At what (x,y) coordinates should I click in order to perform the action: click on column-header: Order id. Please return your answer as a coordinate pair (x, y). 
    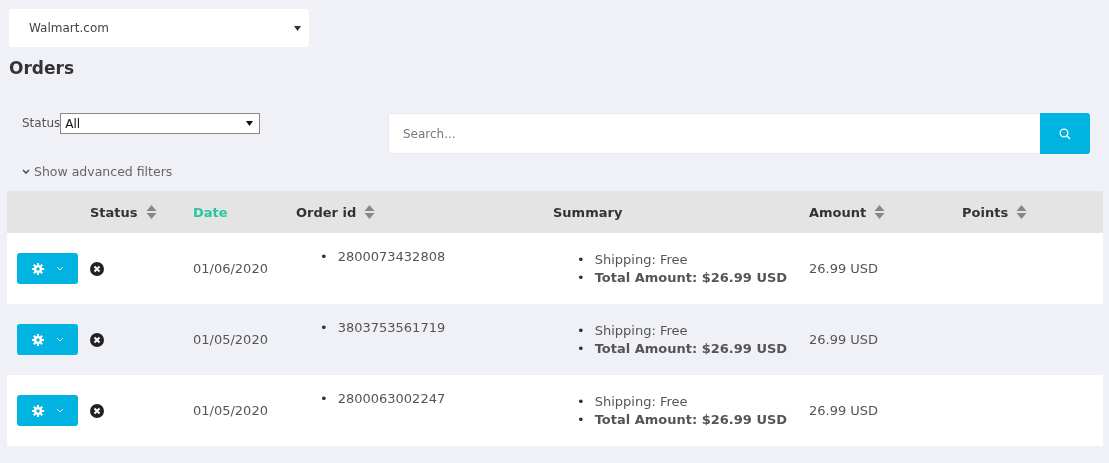
    Looking at the image, I should click on (336, 212).